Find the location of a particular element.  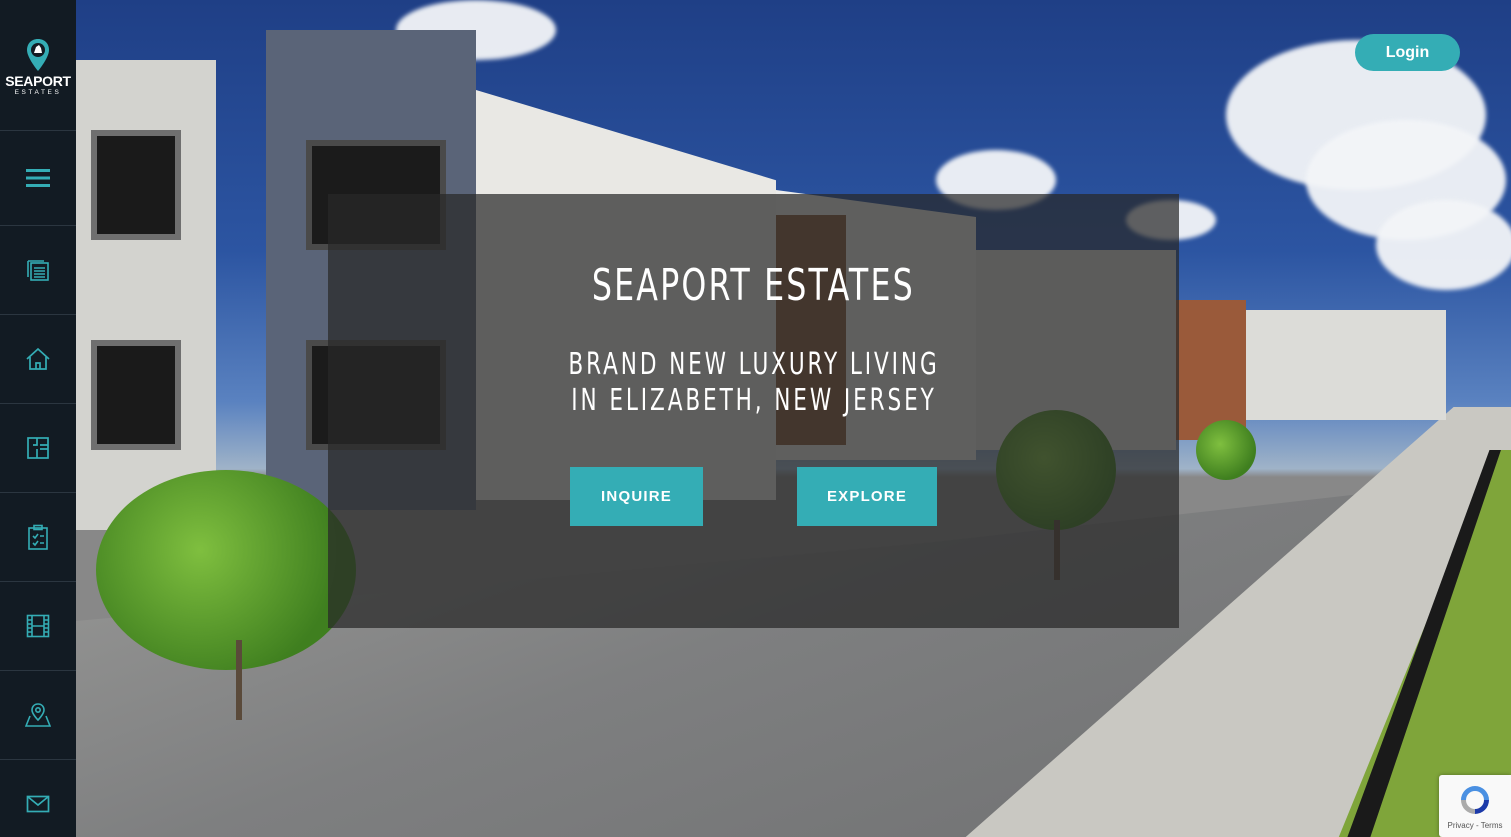

hero-title: SEAPORT ESTATES is located at coordinates (753, 285).